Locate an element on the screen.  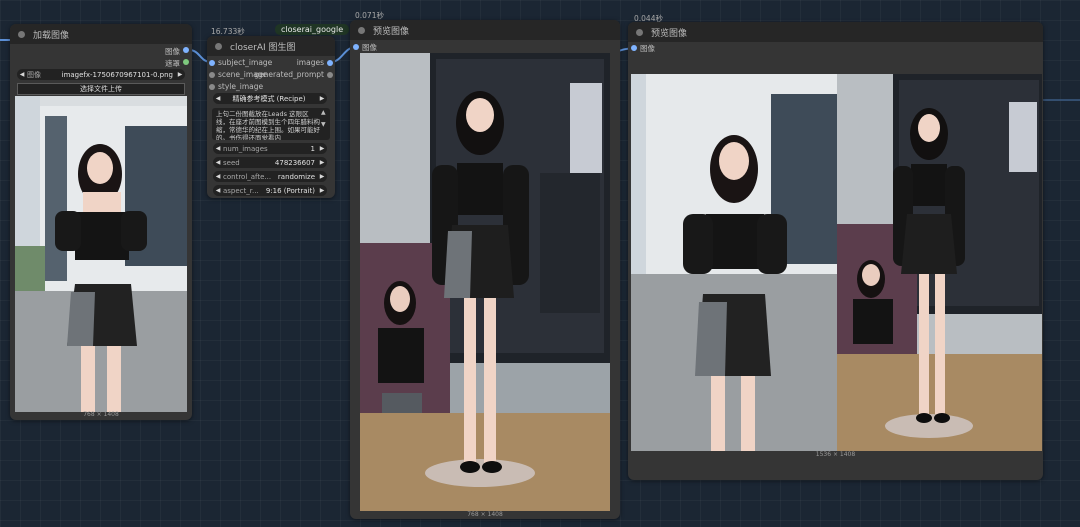
output-label-generated-prompt: generated_prompt is located at coordinates (289, 74).